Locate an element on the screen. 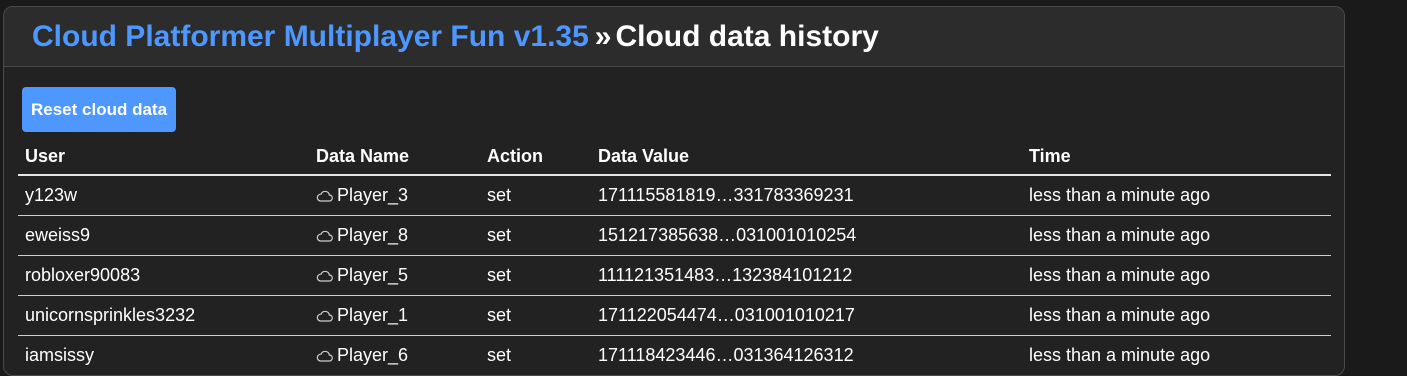 This screenshot has height=376, width=1407. data-value-cell: 171122054474…031001010217 is located at coordinates (806, 315).